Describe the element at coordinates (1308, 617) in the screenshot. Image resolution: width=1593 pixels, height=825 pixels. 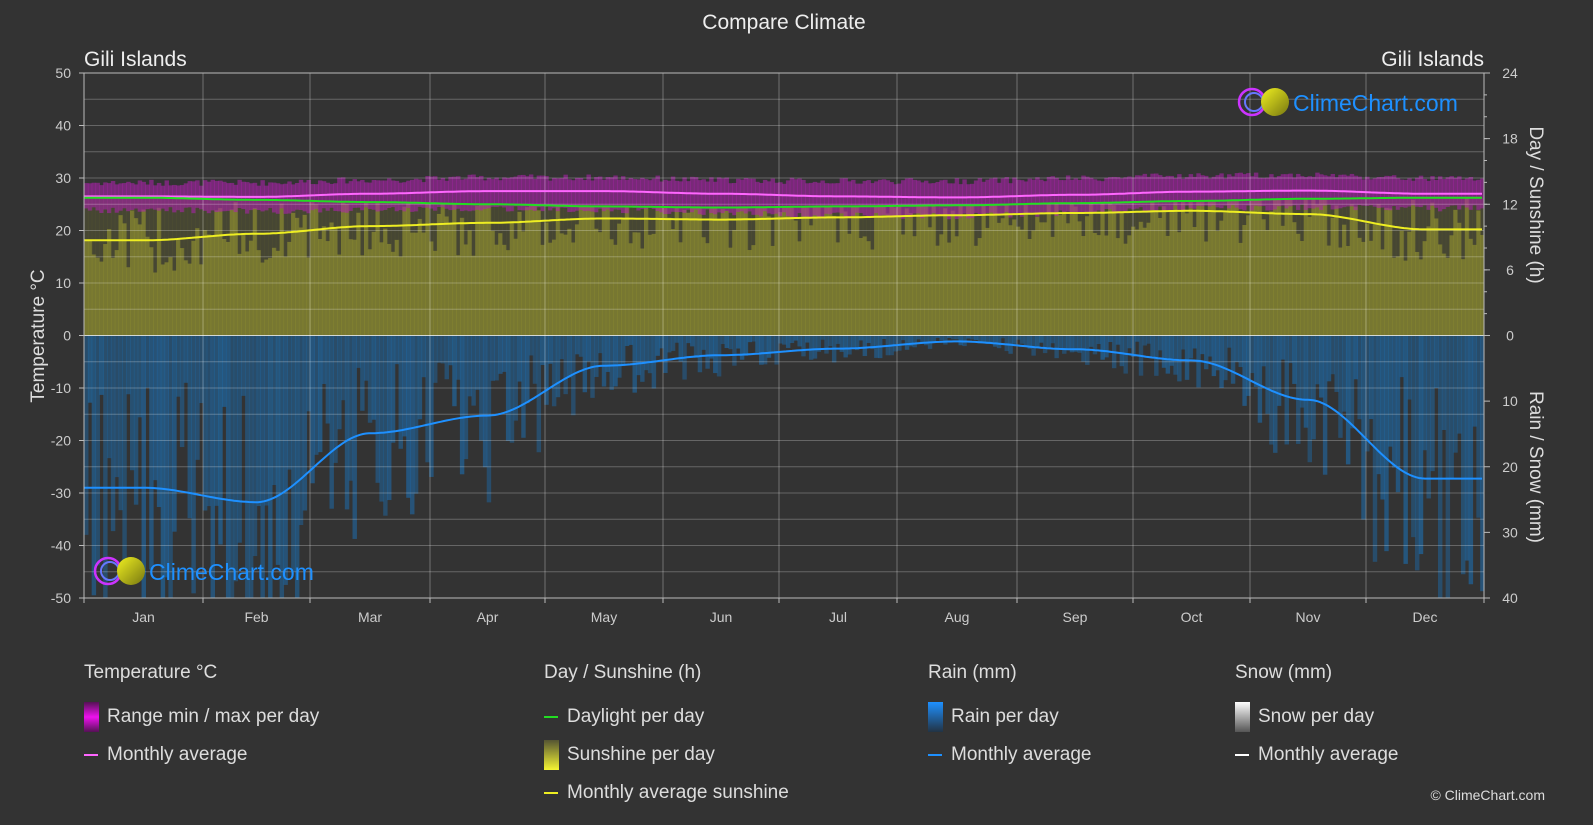
I see `month-label: Nov` at that location.